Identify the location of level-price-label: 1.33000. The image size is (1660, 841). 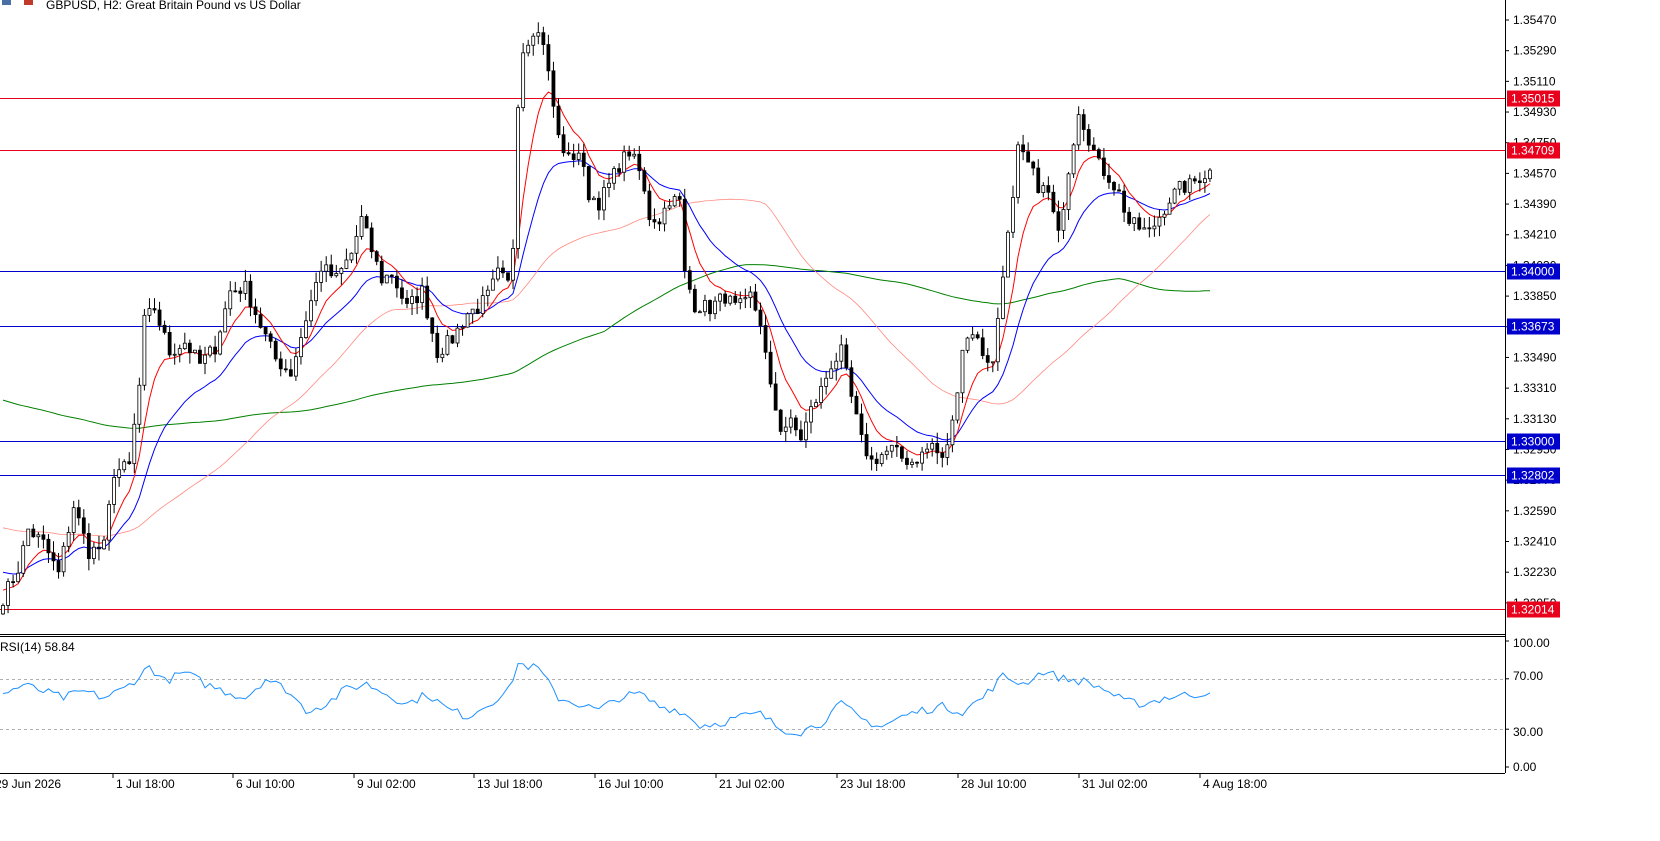
(1533, 442).